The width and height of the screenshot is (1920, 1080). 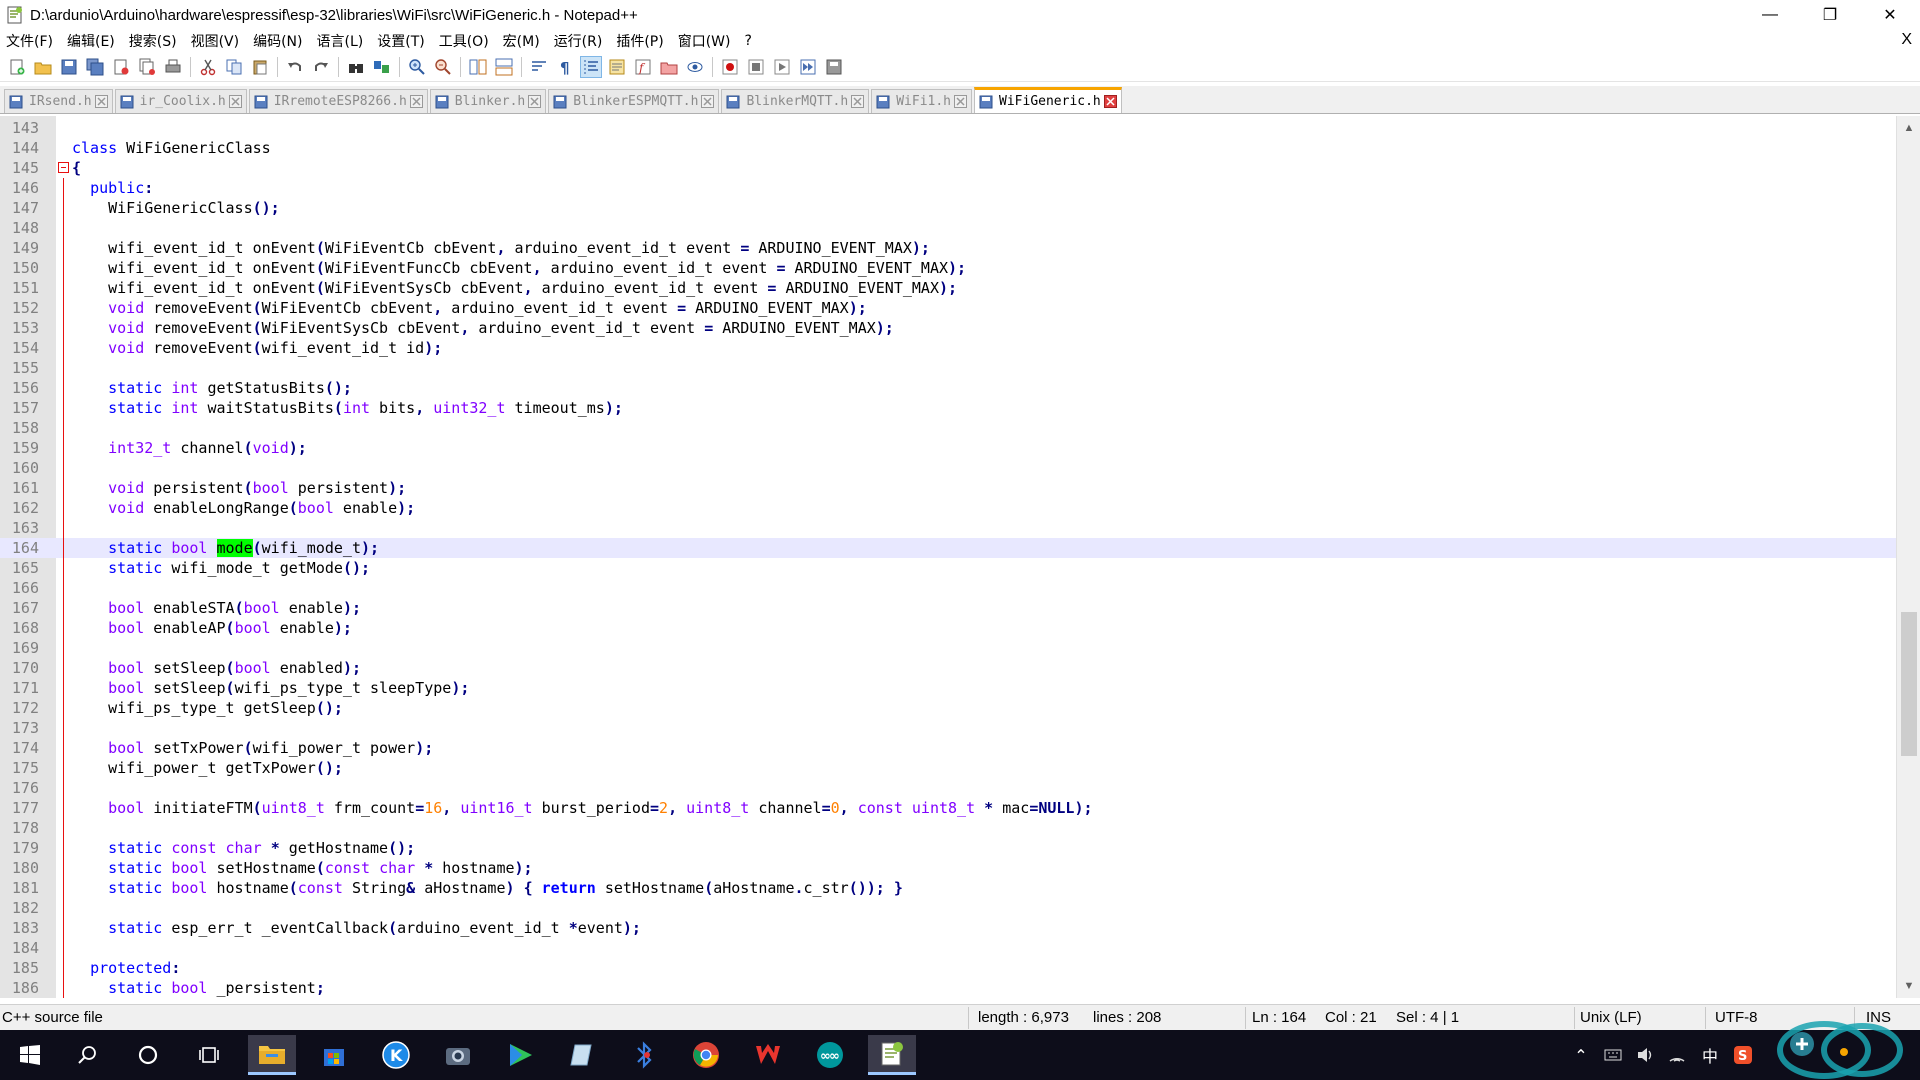 What do you see at coordinates (30, 1055) in the screenshot?
I see `windows-start-icon` at bounding box center [30, 1055].